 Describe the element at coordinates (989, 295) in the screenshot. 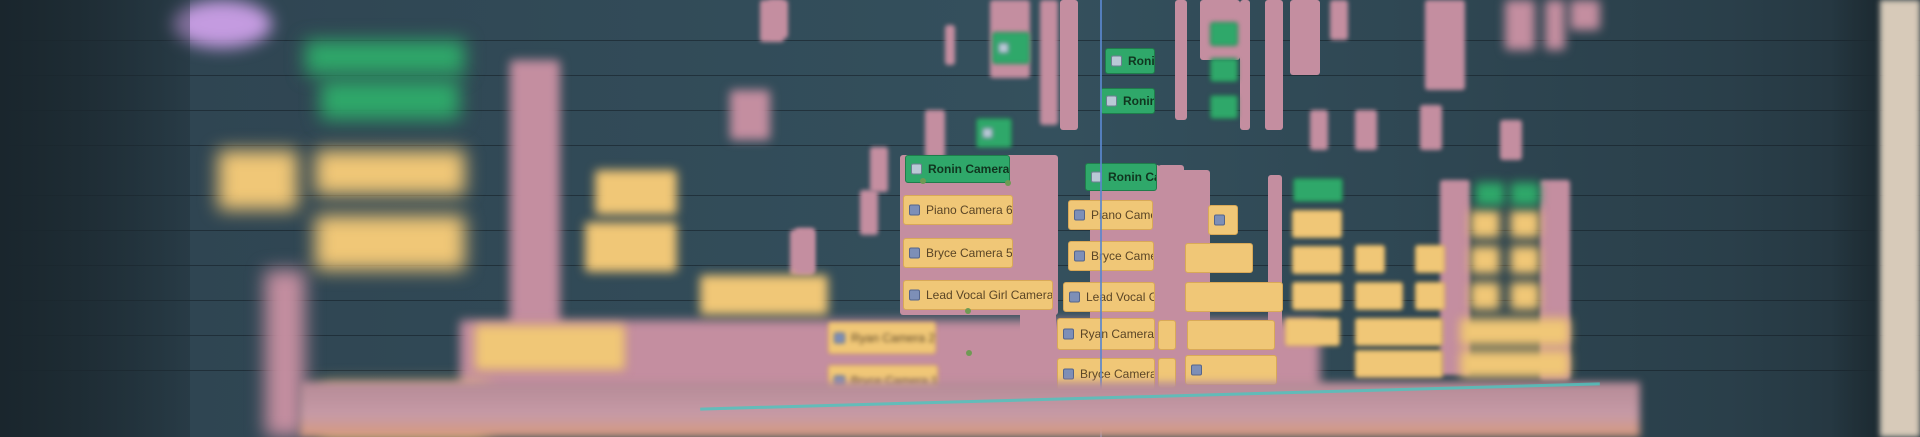

I see `clip-label: Lead Vocal Girl Camera 3` at that location.